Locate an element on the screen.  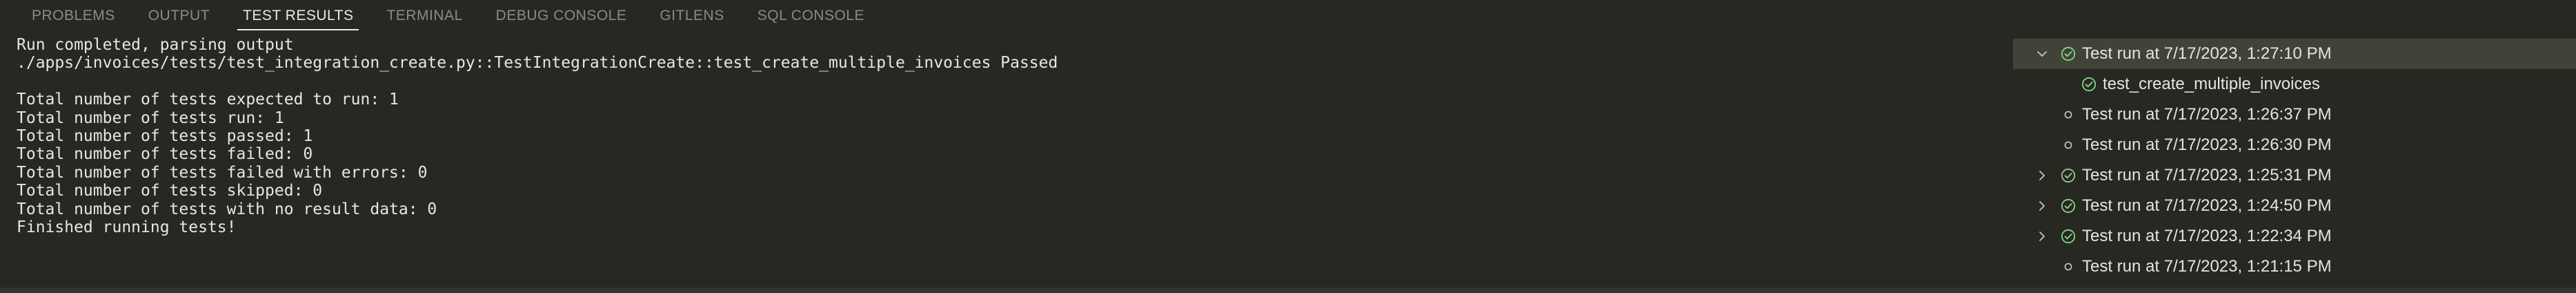
chevron-down-icon is located at coordinates (2042, 54).